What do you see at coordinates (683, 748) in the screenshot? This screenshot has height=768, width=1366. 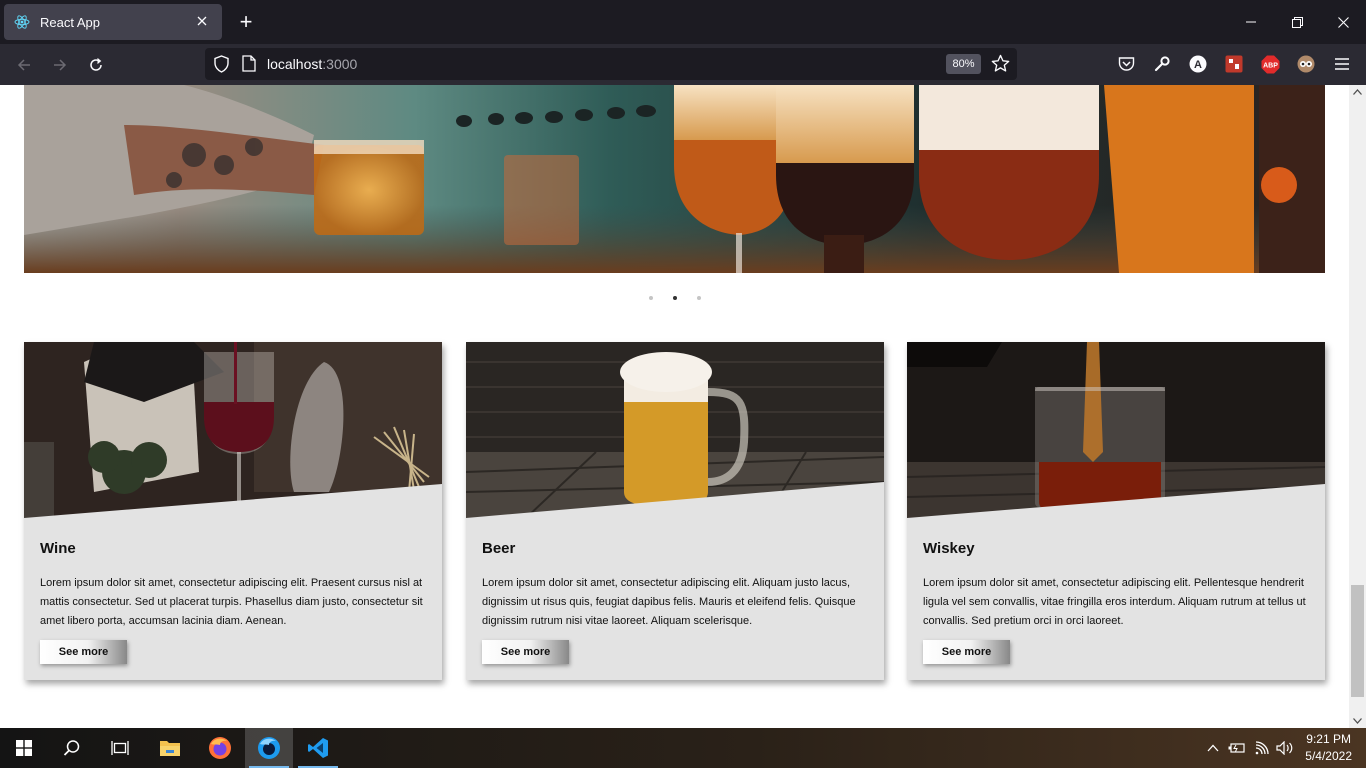 I see `windows-taskbar: 9:21 PM 5/4/2022` at bounding box center [683, 748].